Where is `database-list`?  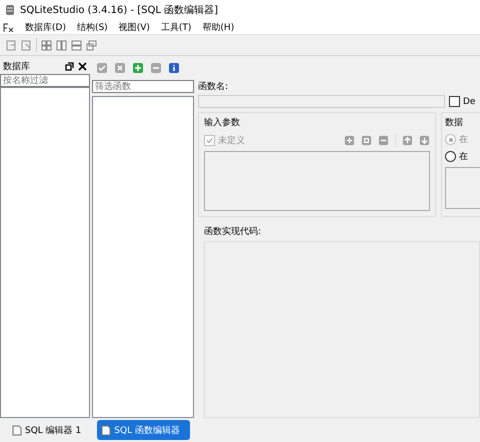
database-list is located at coordinates (45, 252).